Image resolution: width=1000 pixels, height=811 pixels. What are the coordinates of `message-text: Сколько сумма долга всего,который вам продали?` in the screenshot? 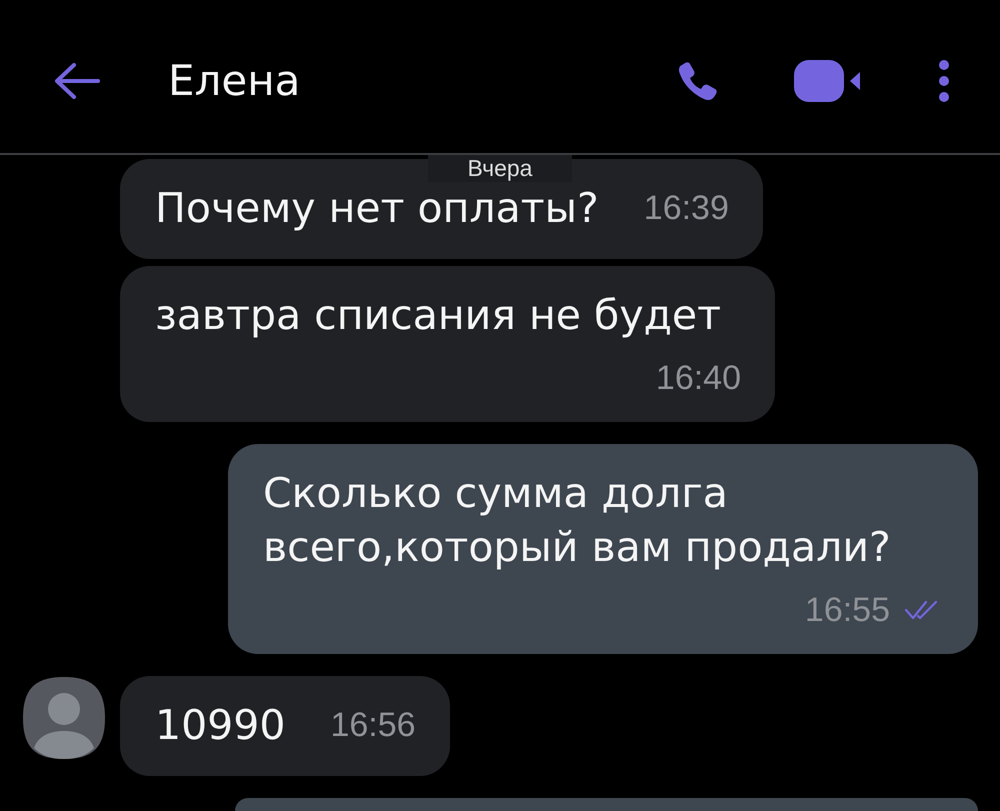 It's located at (577, 520).